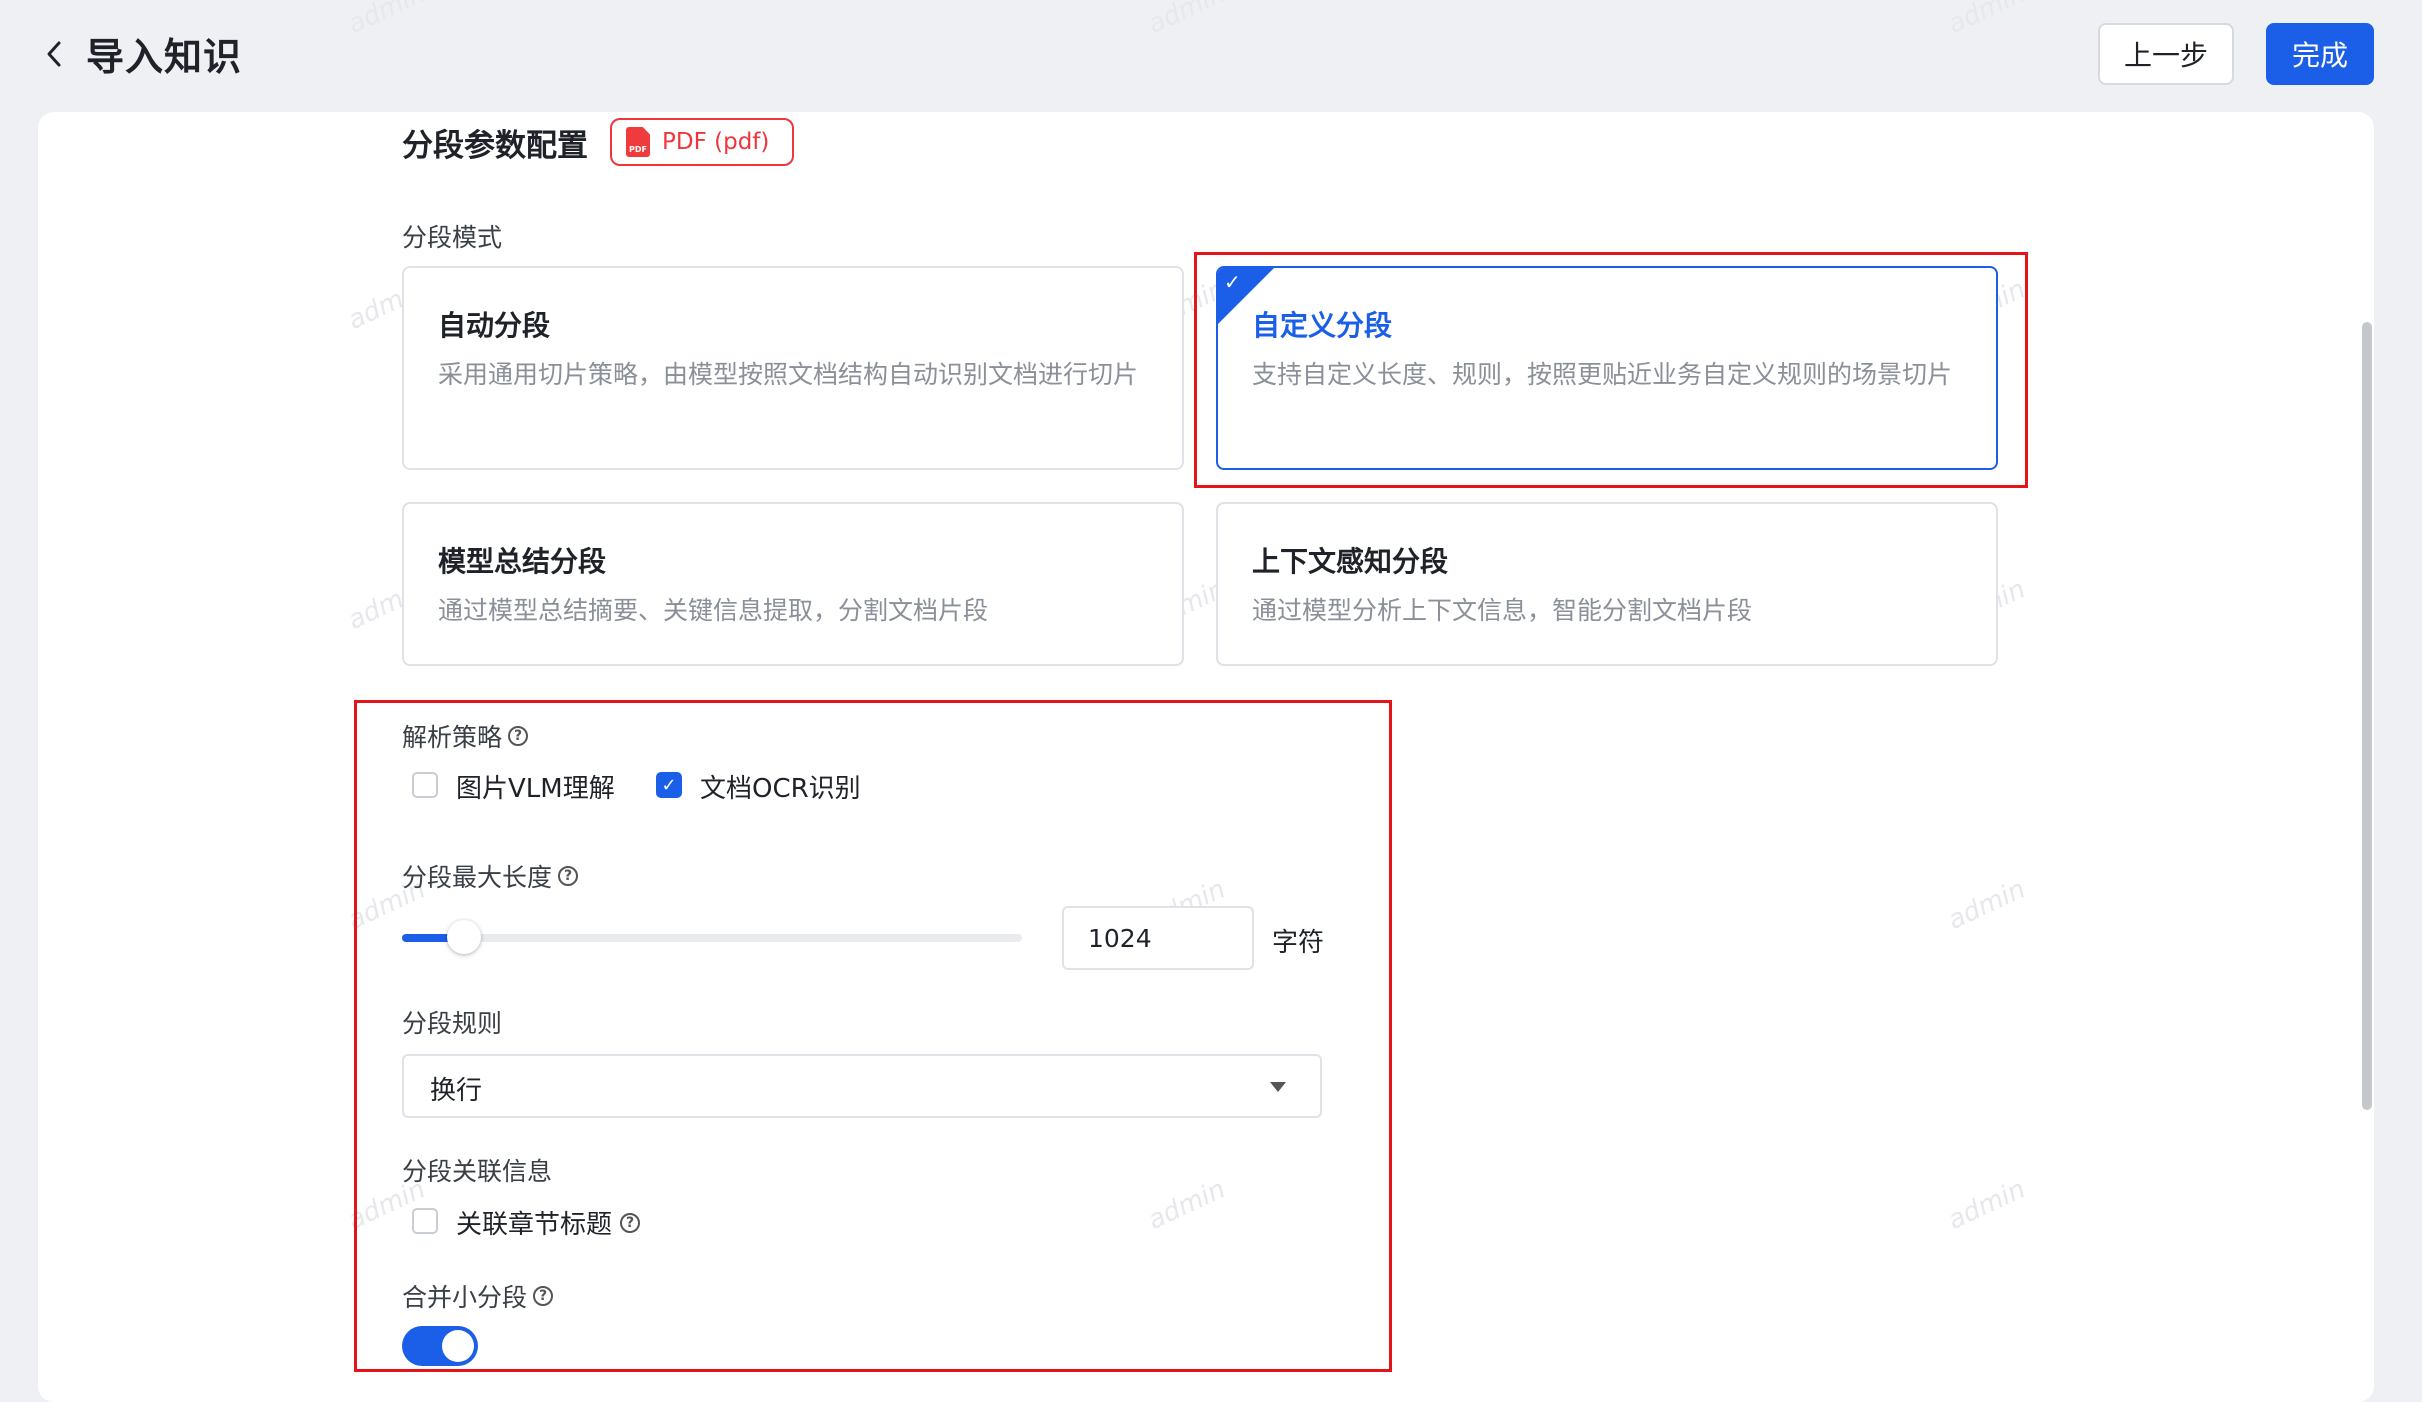  I want to click on caret-down-icon, so click(1278, 1087).